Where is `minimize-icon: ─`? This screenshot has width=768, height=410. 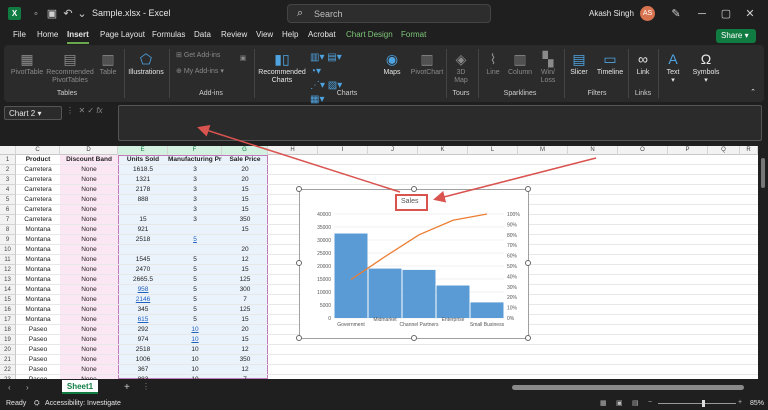
minimize-icon: ─ is located at coordinates (702, 14).